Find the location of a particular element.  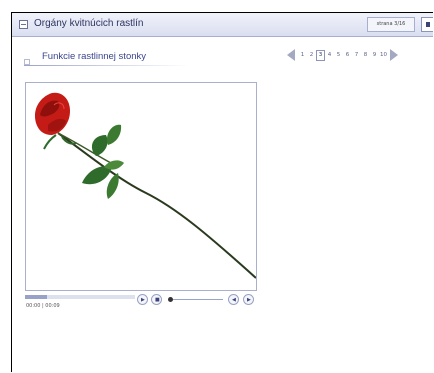

arrow-right-icon is located at coordinates (428, 24).